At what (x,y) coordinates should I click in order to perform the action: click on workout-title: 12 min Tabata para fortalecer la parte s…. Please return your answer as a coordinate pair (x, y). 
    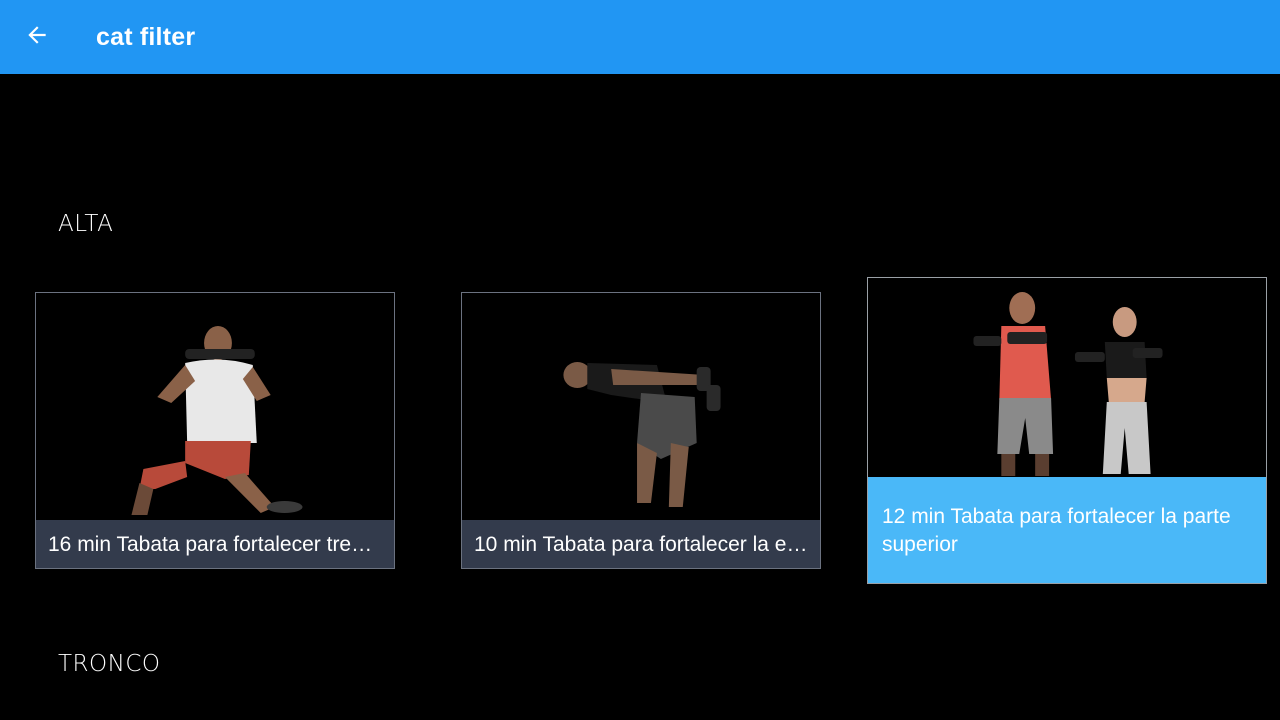
    Looking at the image, I should click on (1067, 530).